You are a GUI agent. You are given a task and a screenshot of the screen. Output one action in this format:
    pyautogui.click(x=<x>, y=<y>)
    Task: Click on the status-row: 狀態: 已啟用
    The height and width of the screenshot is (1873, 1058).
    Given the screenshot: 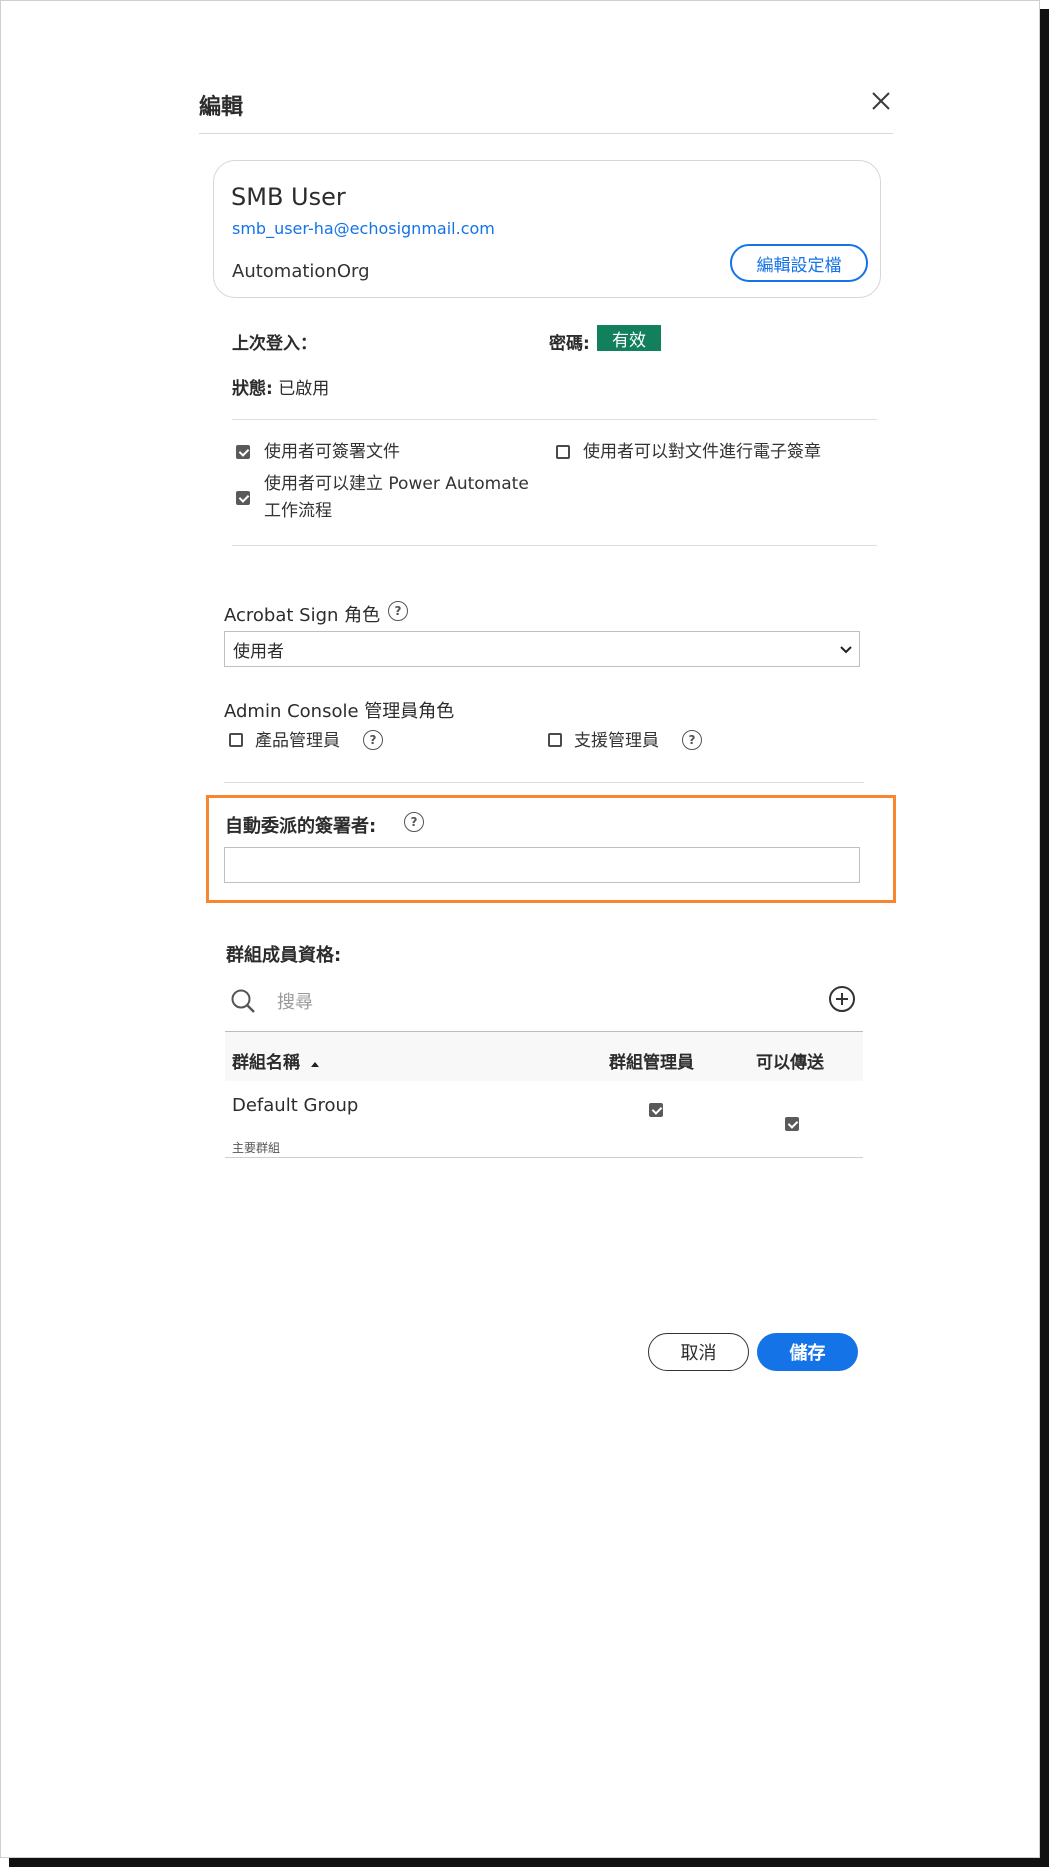 What is the action you would take?
    pyautogui.click(x=280, y=386)
    